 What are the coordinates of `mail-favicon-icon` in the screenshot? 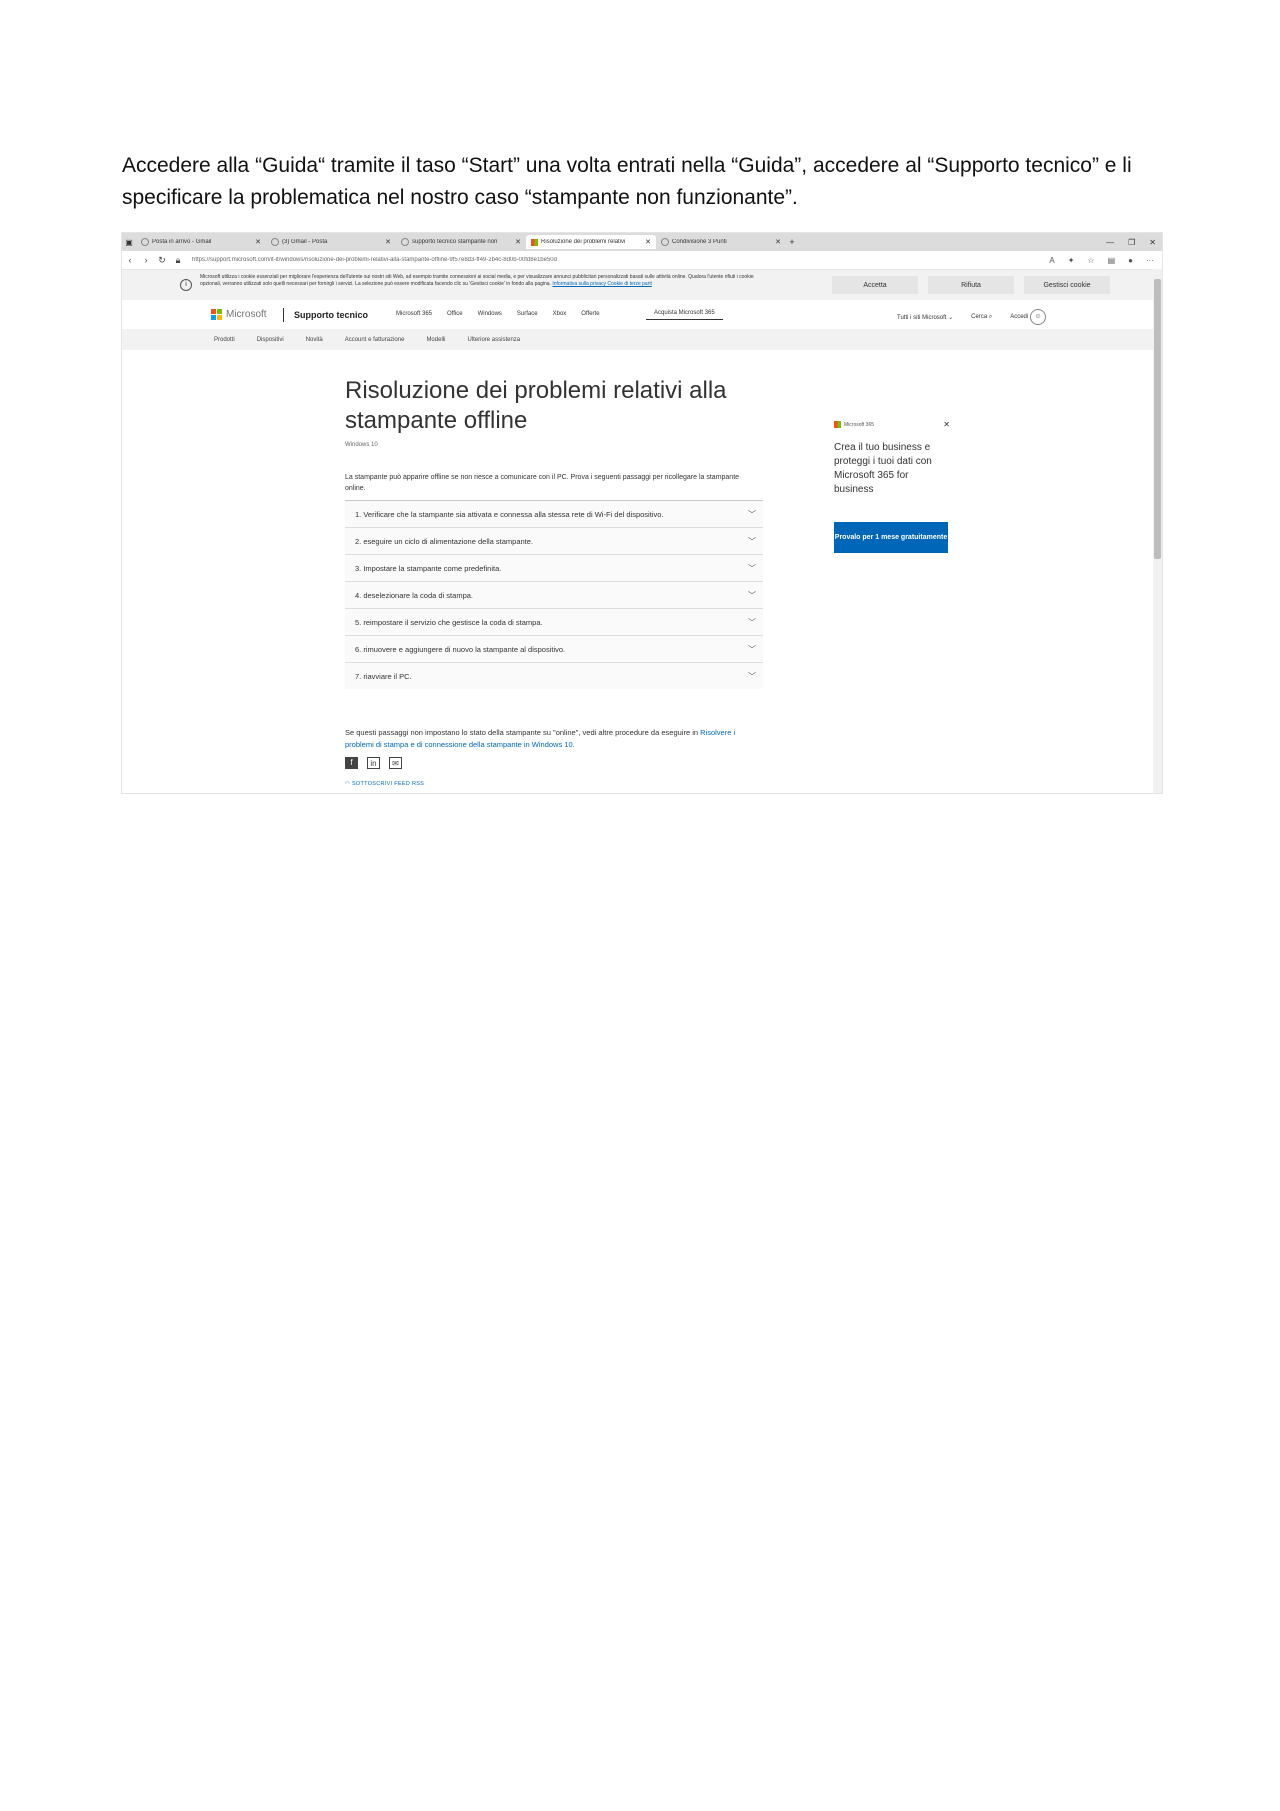 It's located at (275, 242).